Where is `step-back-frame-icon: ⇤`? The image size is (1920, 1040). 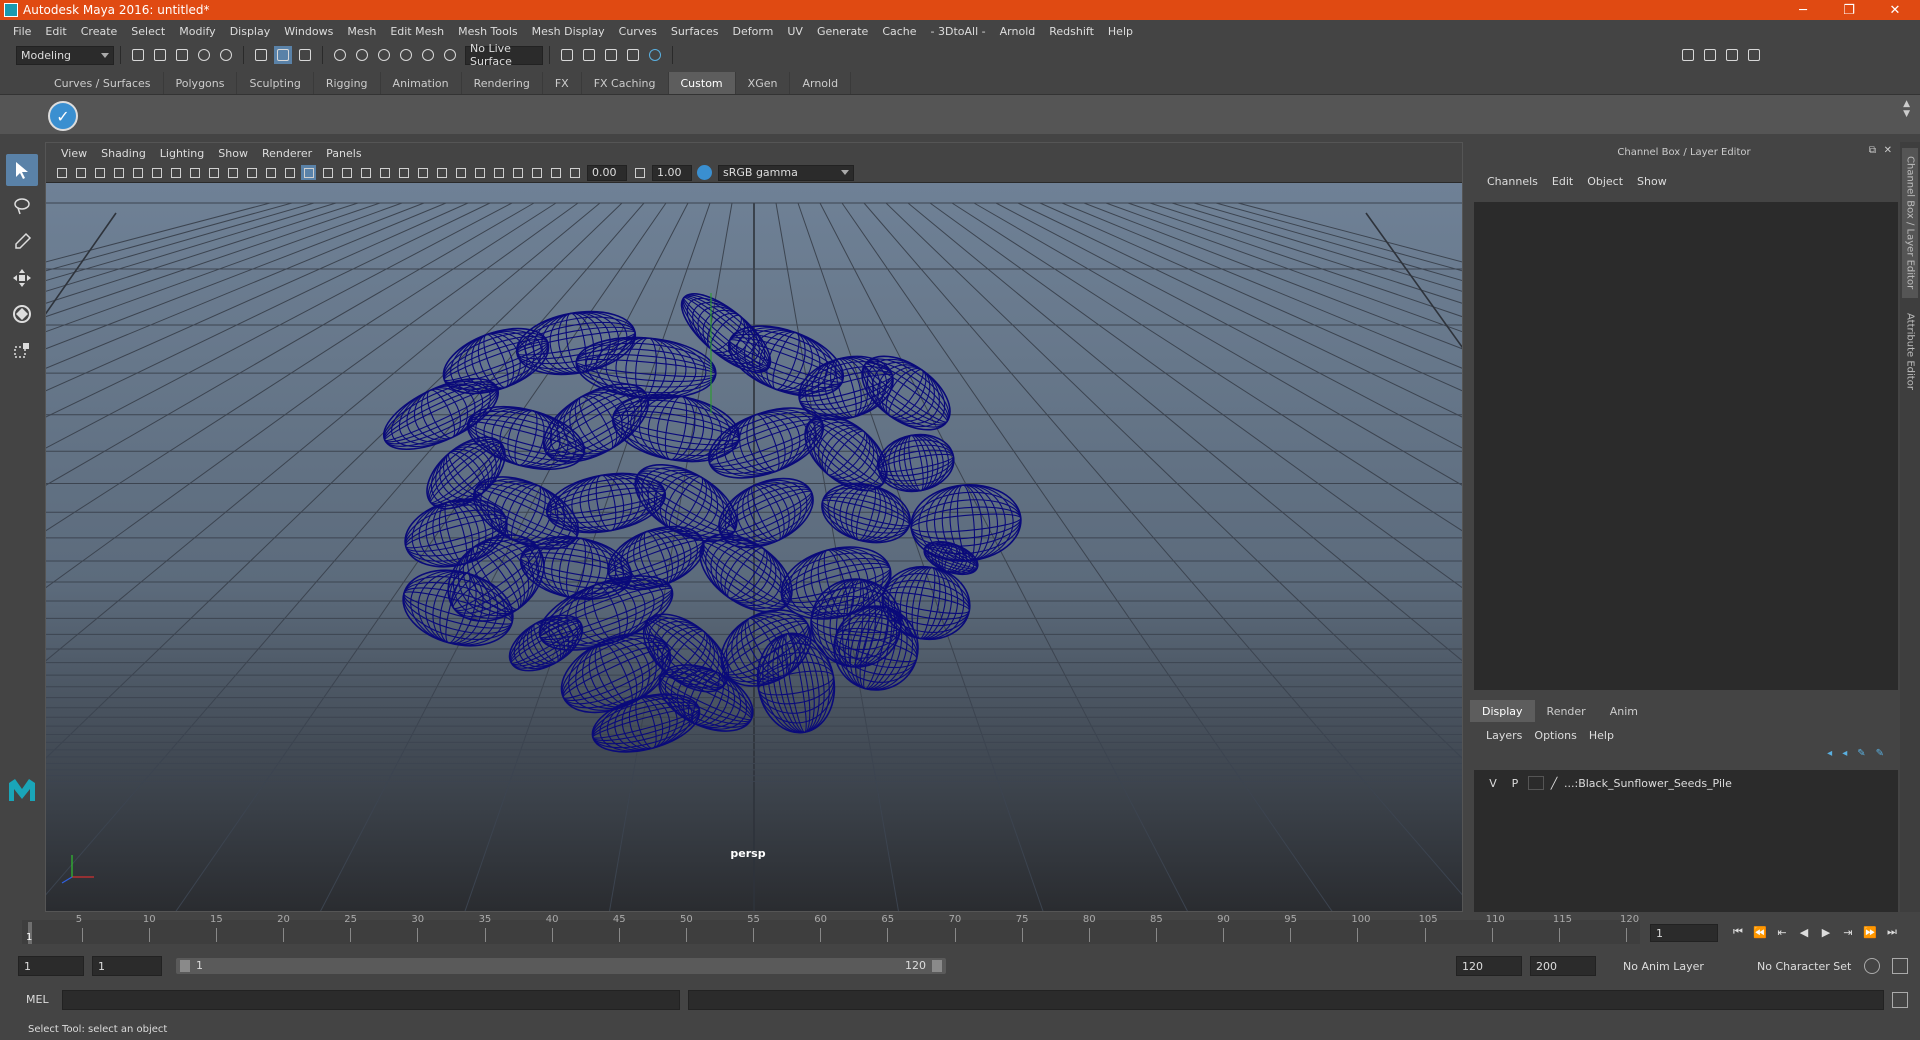 step-back-frame-icon: ⇤ is located at coordinates (1782, 932).